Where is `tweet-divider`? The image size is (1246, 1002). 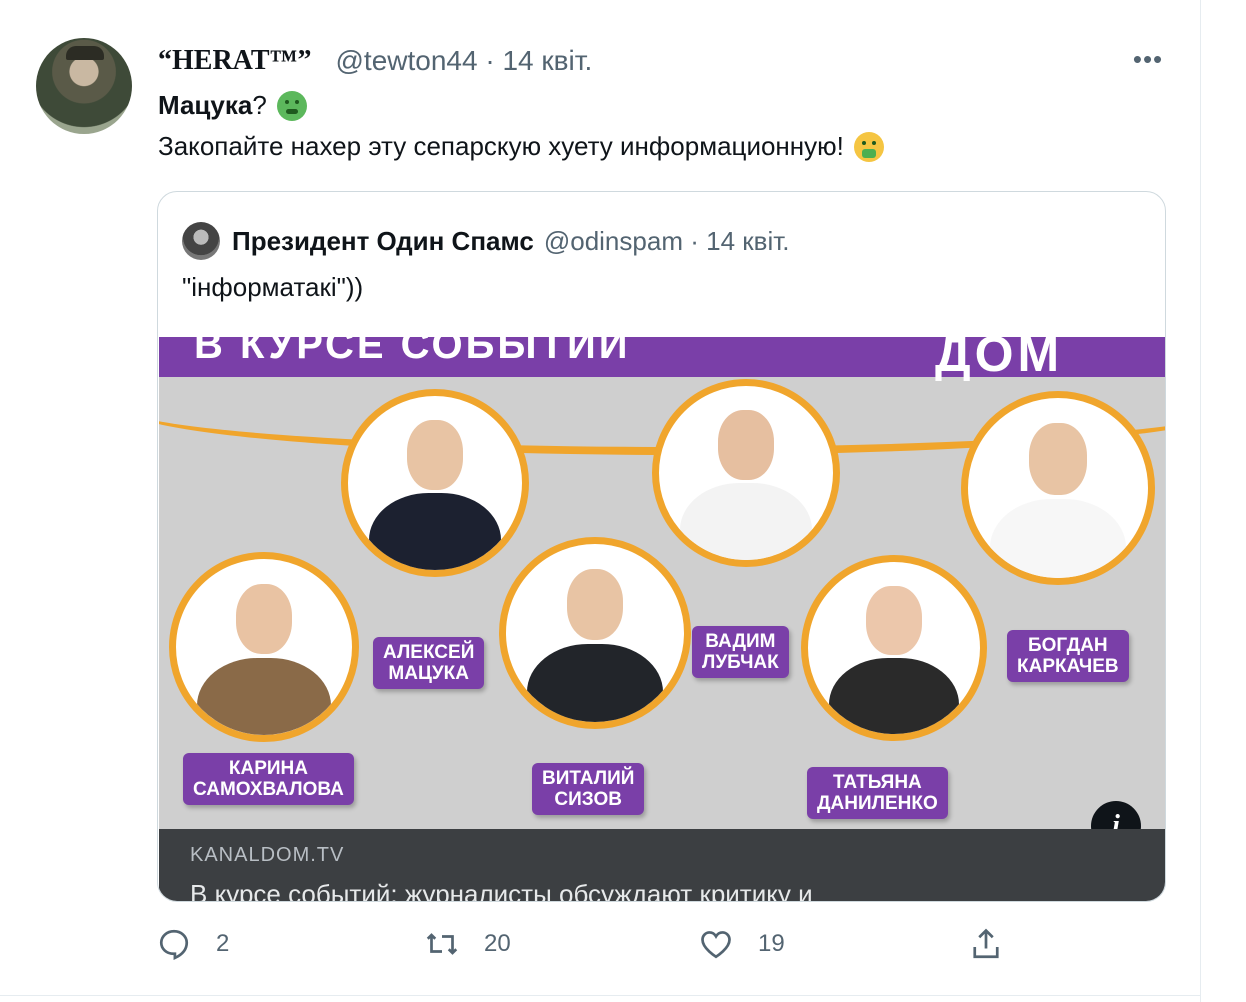 tweet-divider is located at coordinates (600, 995).